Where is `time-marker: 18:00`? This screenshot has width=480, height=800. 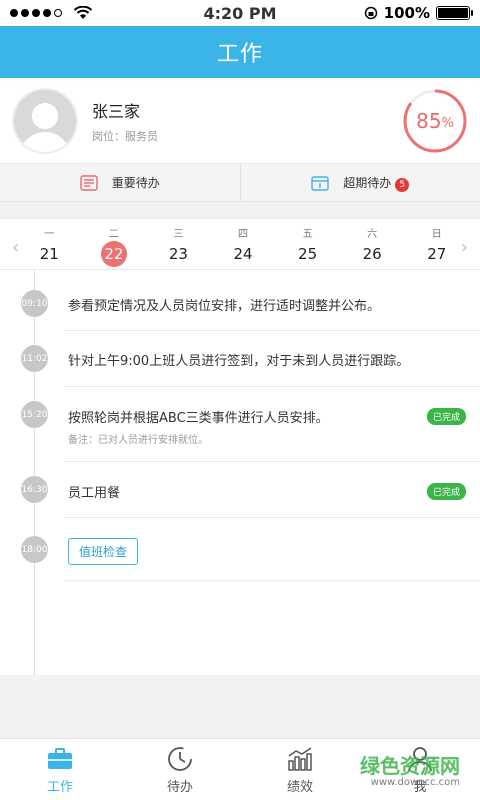
time-marker: 18:00 is located at coordinates (34, 549).